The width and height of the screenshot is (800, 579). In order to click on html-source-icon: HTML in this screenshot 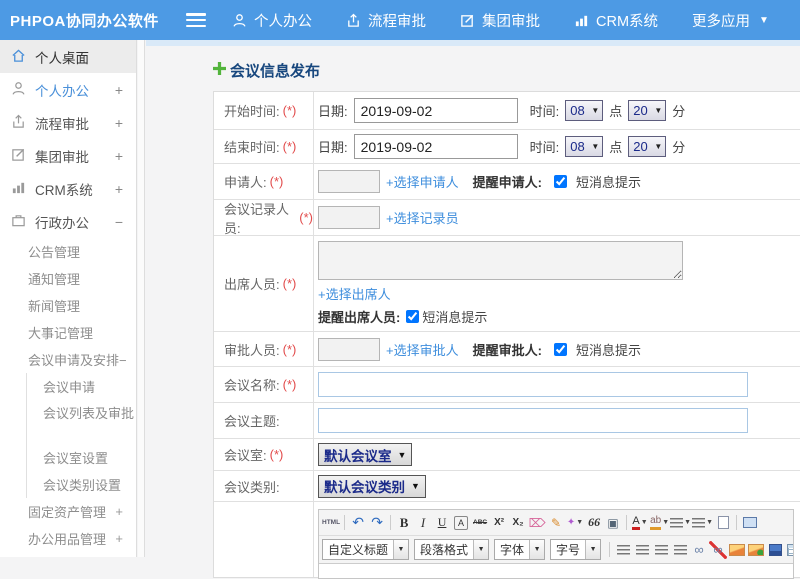, I will do `click(331, 523)`.